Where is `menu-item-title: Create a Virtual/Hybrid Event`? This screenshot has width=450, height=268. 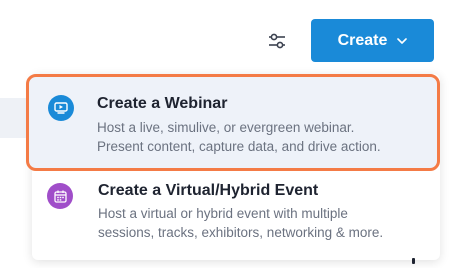
menu-item-title: Create a Virtual/Hybrid Event is located at coordinates (208, 190).